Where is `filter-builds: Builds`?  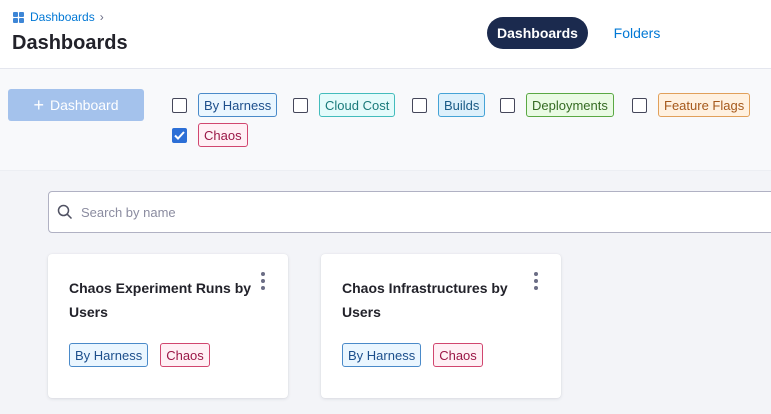
filter-builds: Builds is located at coordinates (449, 105).